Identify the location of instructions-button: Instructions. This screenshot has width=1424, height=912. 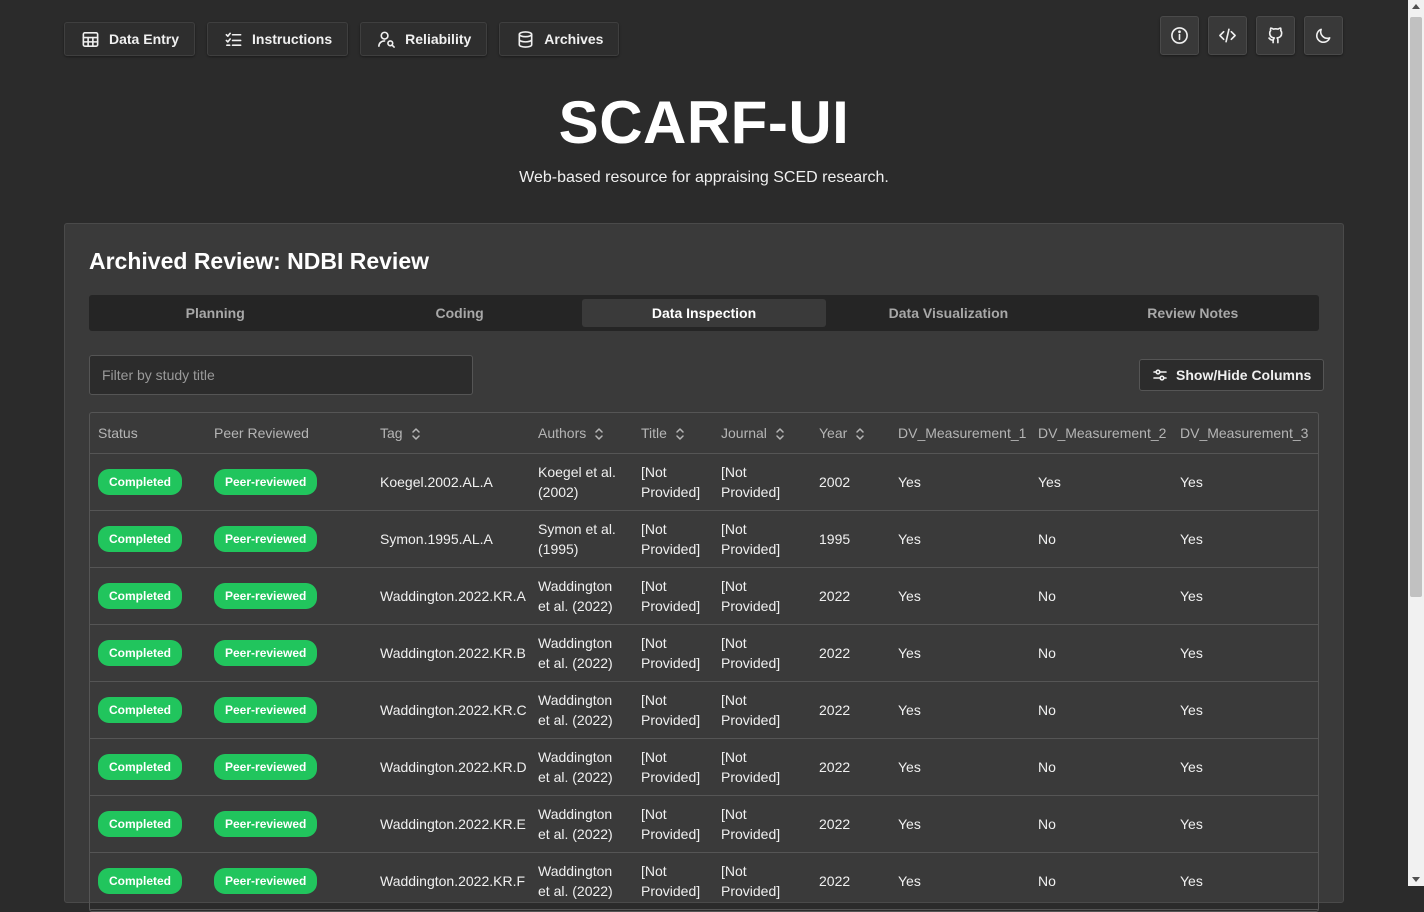
(278, 39).